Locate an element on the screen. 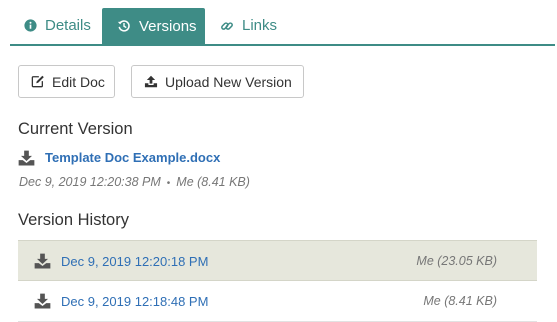  history-row: Dec 9, 2019 12:20:18 PM Me (23.05 KB) is located at coordinates (277, 260).